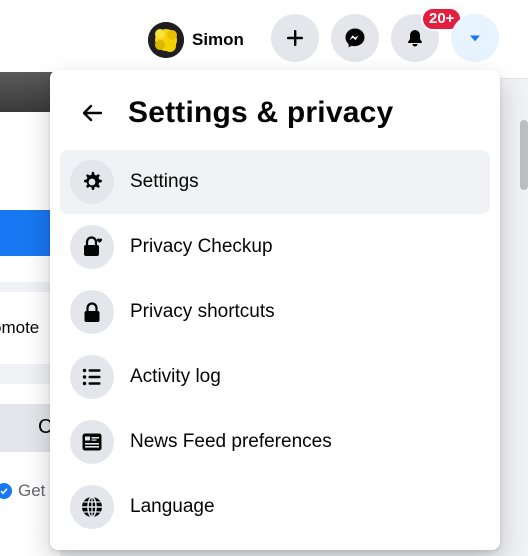  I want to click on avatar, so click(166, 40).